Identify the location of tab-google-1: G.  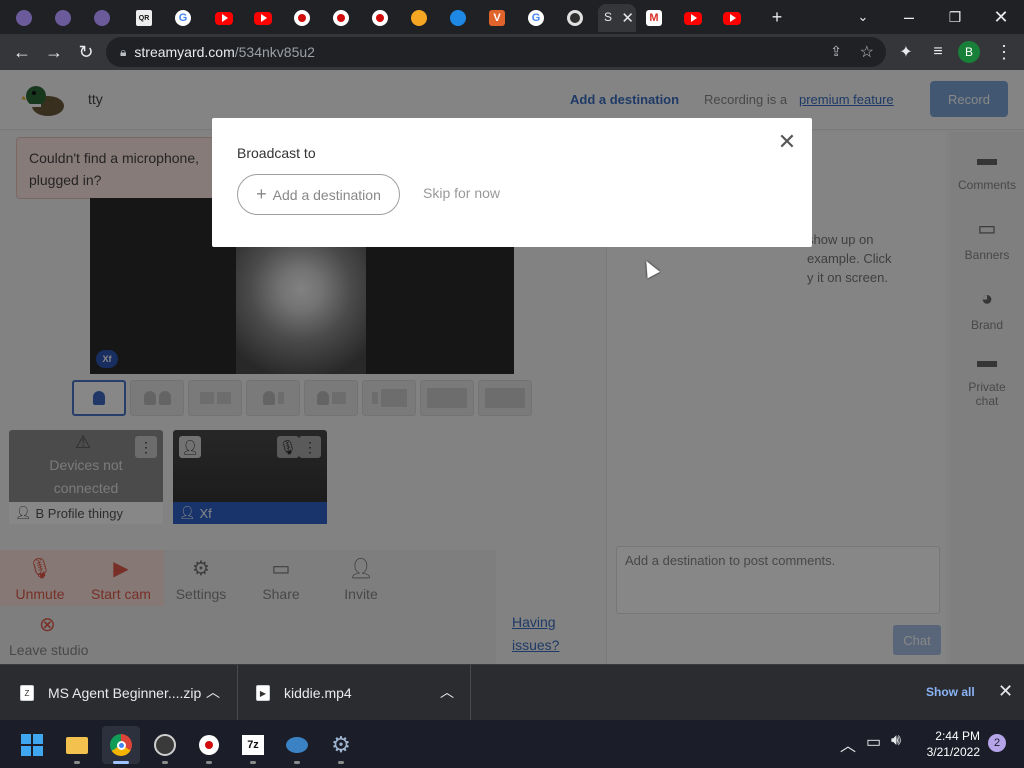
(183, 18).